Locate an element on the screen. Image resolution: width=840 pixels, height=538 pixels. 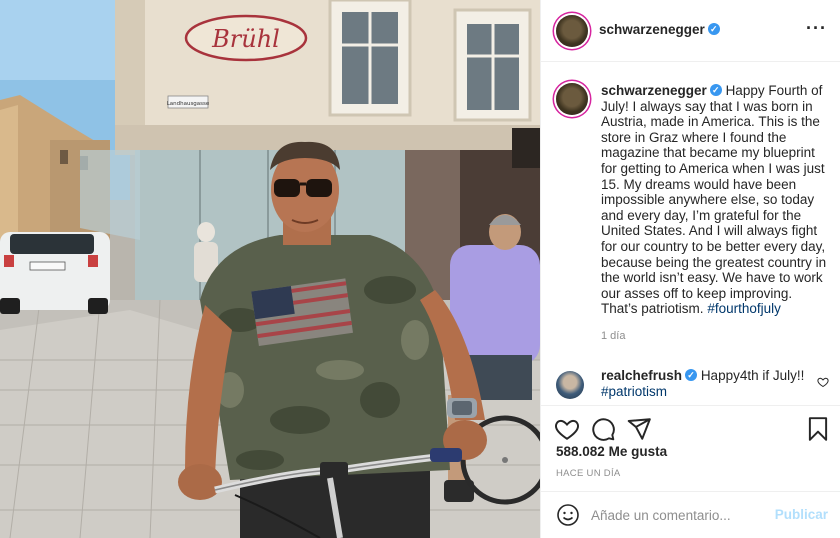
comment-composer: Publicar is located at coordinates (690, 514).